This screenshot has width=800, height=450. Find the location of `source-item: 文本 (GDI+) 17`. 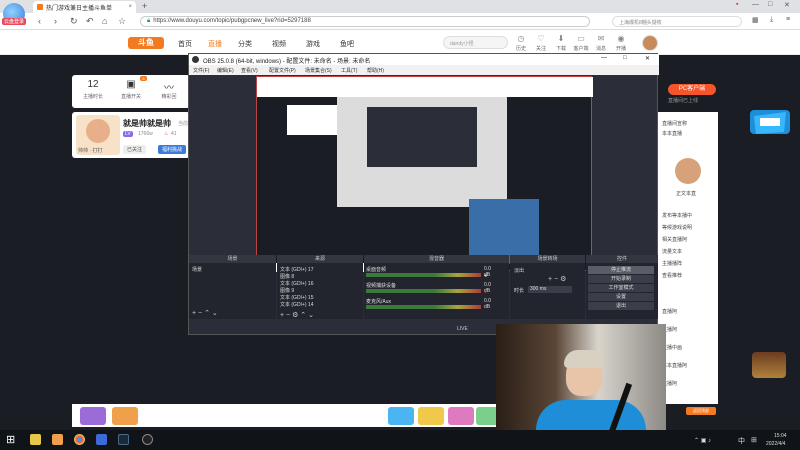

source-item: 文本 (GDI+) 17 is located at coordinates (321, 269).